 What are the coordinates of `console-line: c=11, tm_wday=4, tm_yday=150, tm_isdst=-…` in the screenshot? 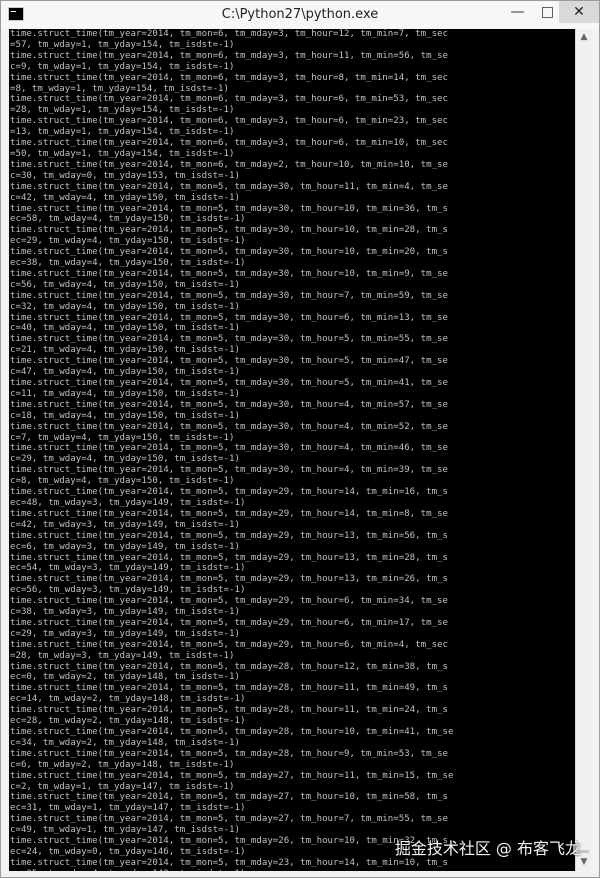 It's located at (125, 393).